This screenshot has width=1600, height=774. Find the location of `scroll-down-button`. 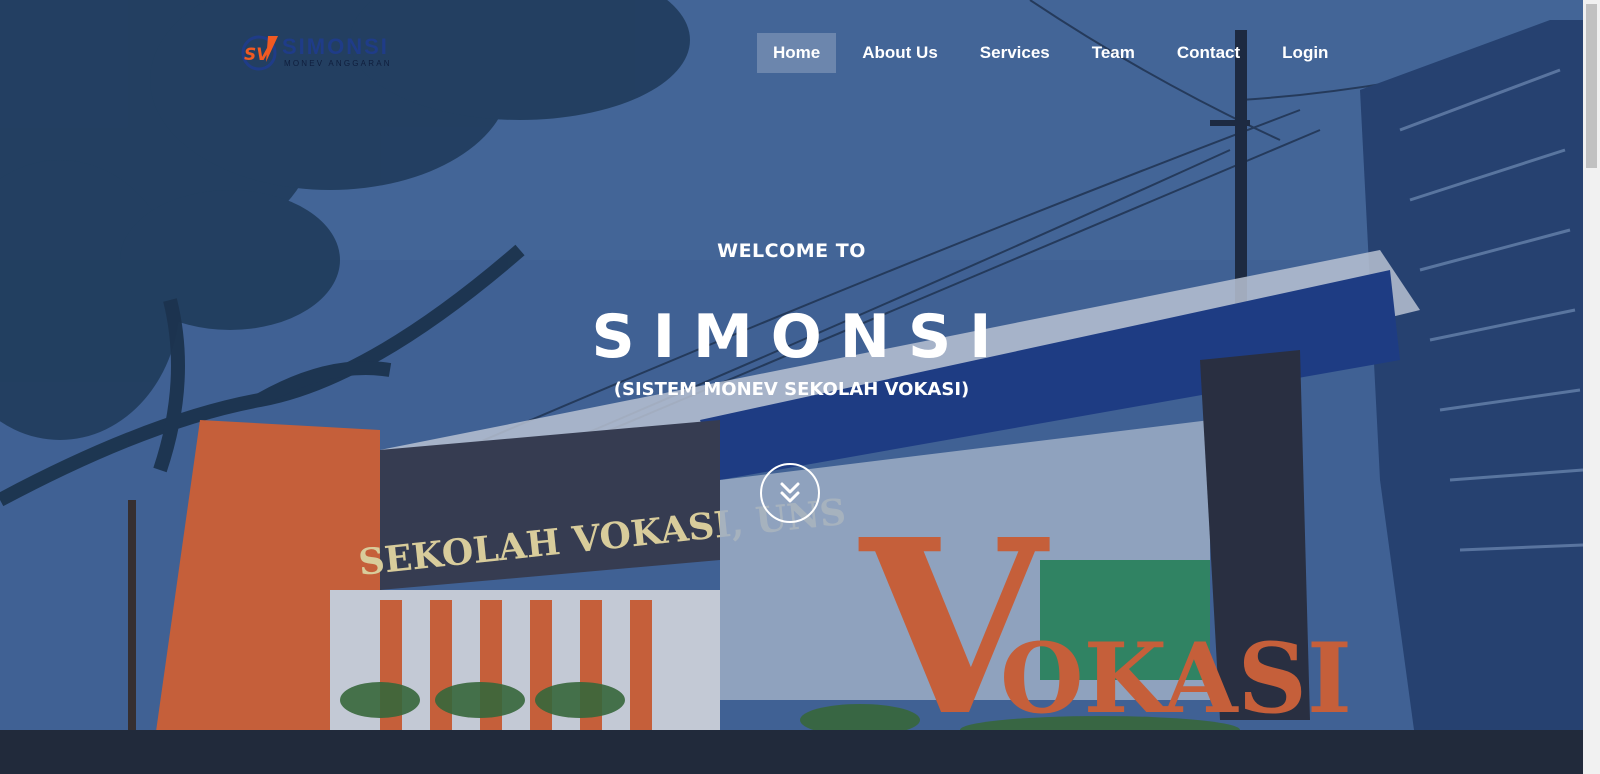

scroll-down-button is located at coordinates (790, 493).